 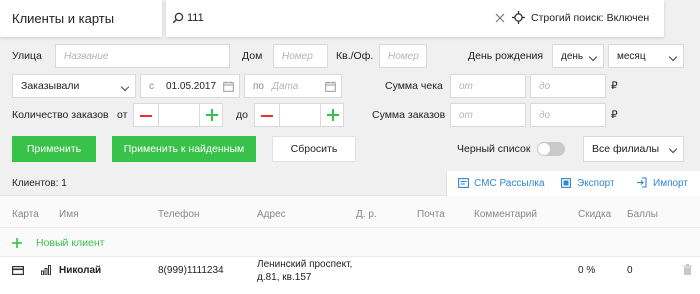 What do you see at coordinates (414, 86) in the screenshot?
I see `receipt-sum-label: Сумма чека` at bounding box center [414, 86].